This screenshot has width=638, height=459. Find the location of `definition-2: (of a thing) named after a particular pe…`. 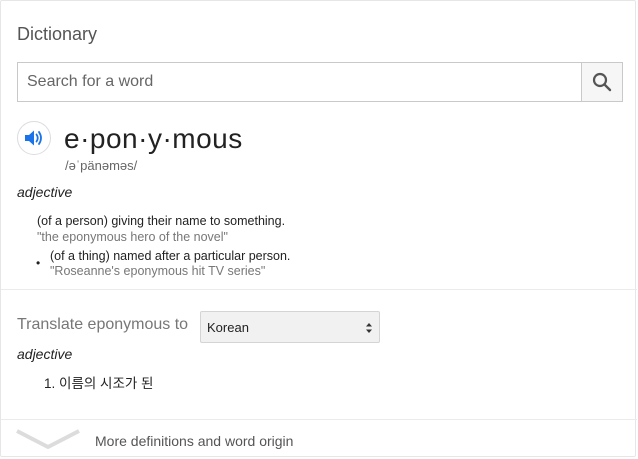

definition-2: (of a thing) named after a particular pe… is located at coordinates (170, 256).